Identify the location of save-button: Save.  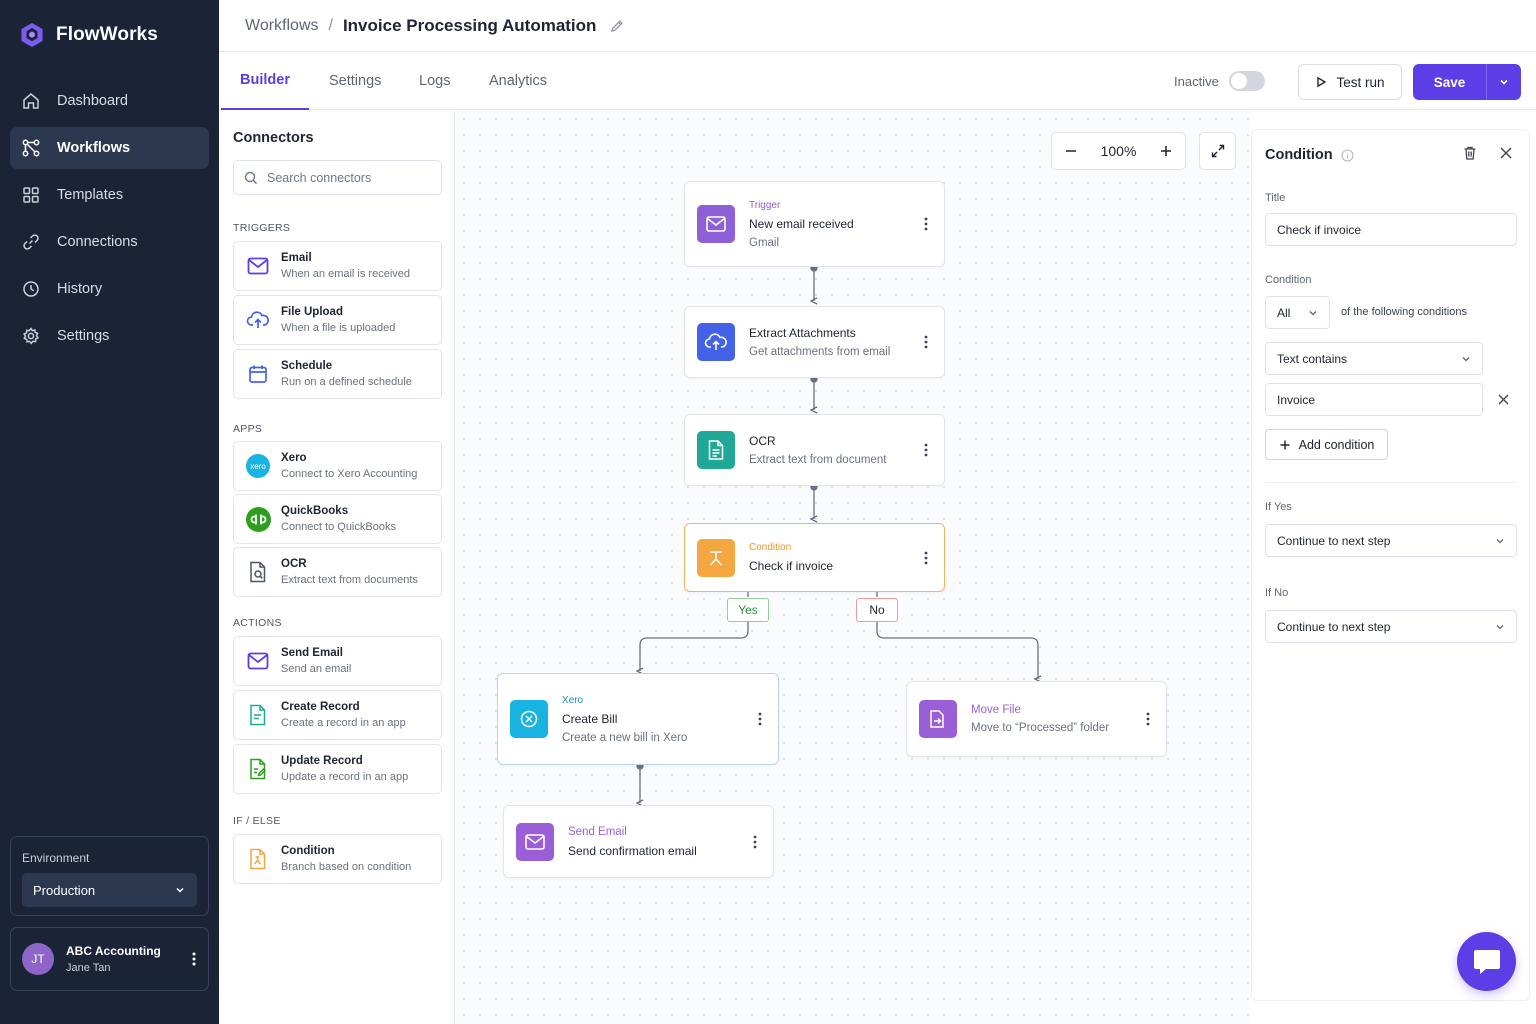
(1449, 82).